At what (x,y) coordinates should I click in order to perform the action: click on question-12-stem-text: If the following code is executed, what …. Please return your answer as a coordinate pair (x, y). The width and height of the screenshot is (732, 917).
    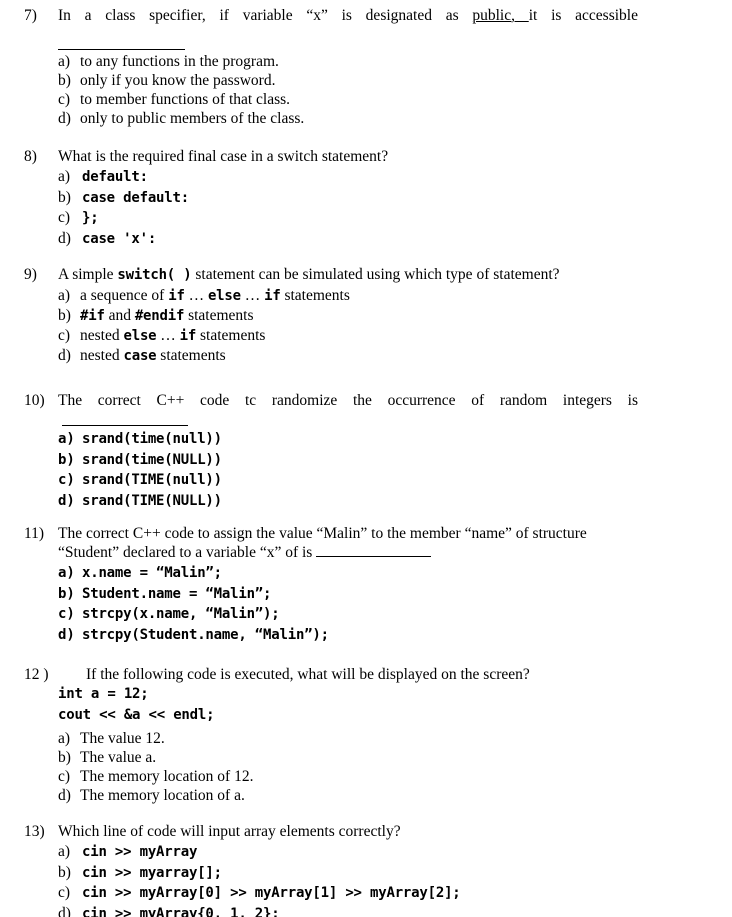
    Looking at the image, I should click on (308, 674).